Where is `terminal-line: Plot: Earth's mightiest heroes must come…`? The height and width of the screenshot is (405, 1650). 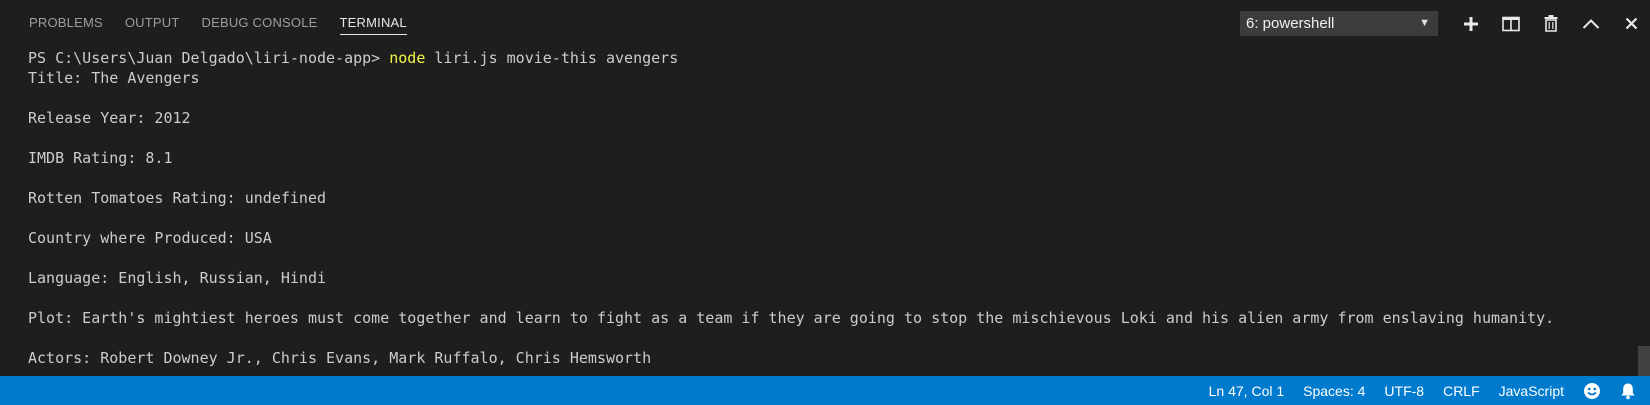 terminal-line: Plot: Earth's mightiest heroes must come… is located at coordinates (791, 318).